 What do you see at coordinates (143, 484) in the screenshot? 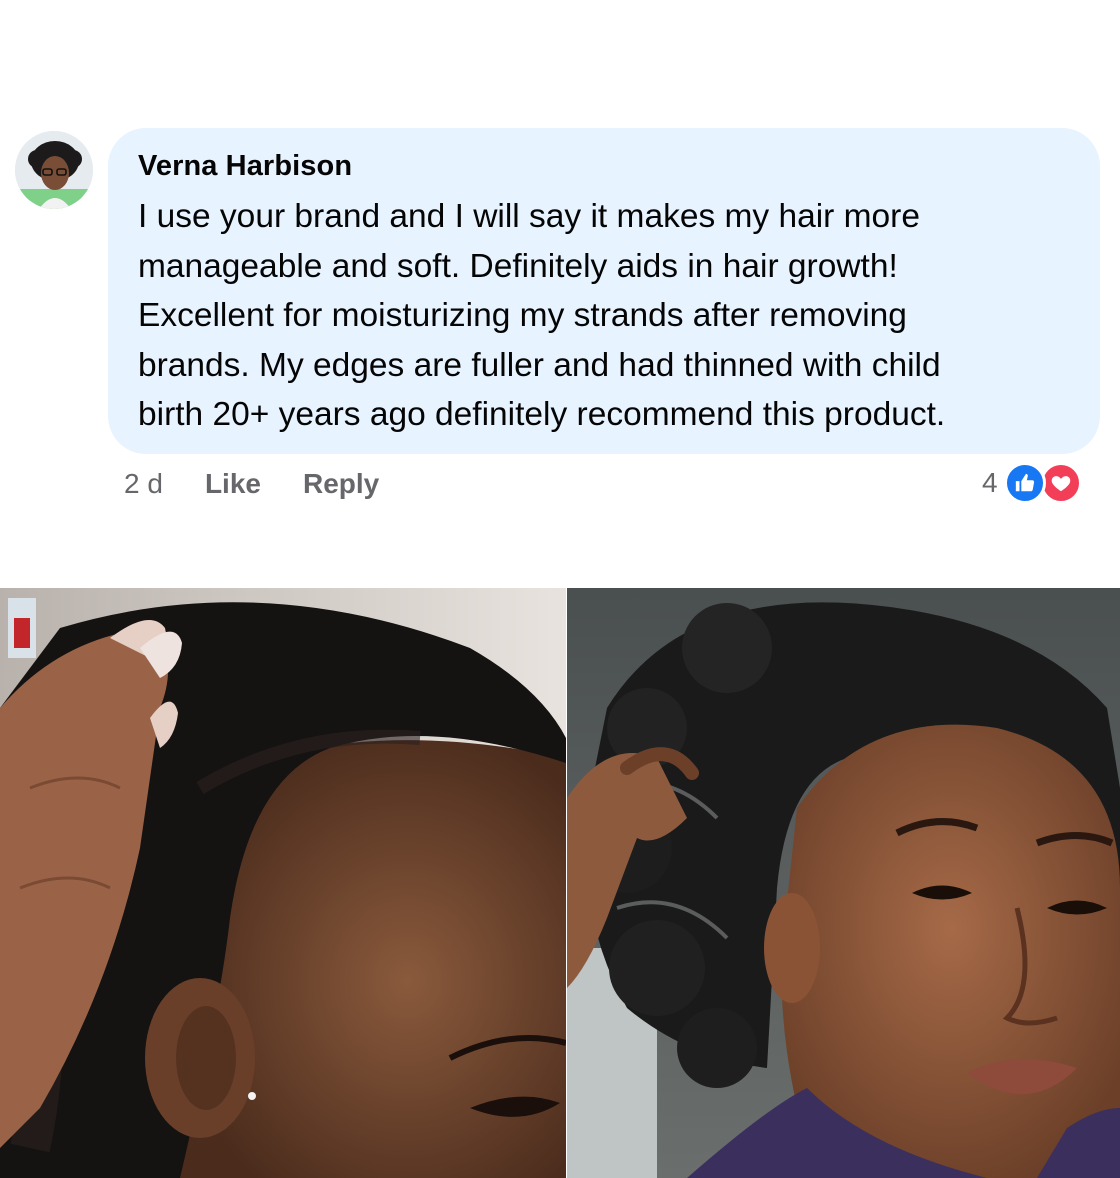
I see `comment-timestamp: 2 d` at bounding box center [143, 484].